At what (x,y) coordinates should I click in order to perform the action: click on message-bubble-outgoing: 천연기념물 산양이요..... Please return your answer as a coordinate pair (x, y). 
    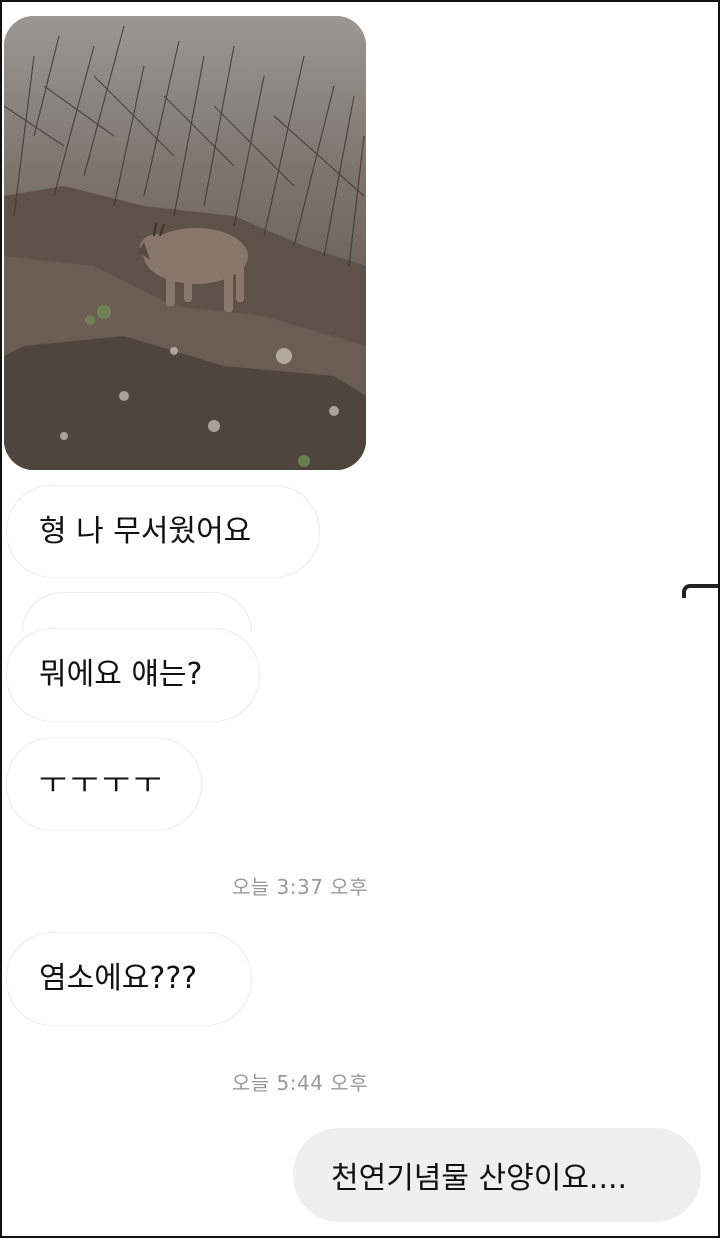
    Looking at the image, I should click on (497, 1175).